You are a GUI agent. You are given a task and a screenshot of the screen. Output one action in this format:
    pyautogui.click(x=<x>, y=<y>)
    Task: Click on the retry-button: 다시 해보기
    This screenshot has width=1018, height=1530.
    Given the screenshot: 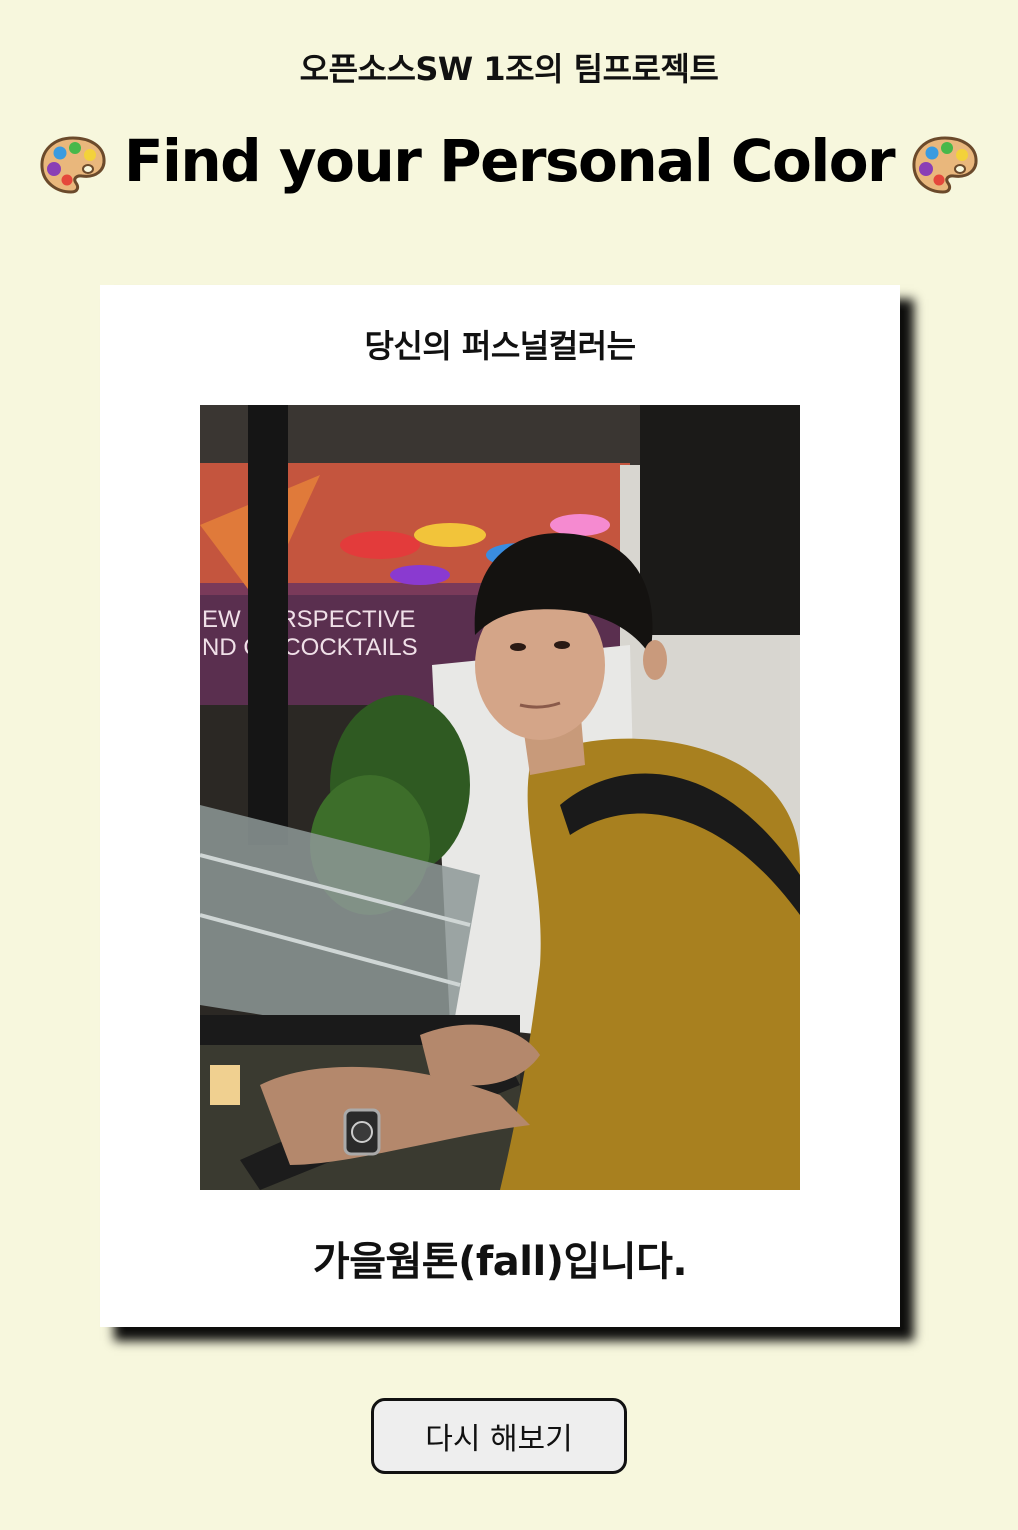 What is the action you would take?
    pyautogui.click(x=499, y=1436)
    